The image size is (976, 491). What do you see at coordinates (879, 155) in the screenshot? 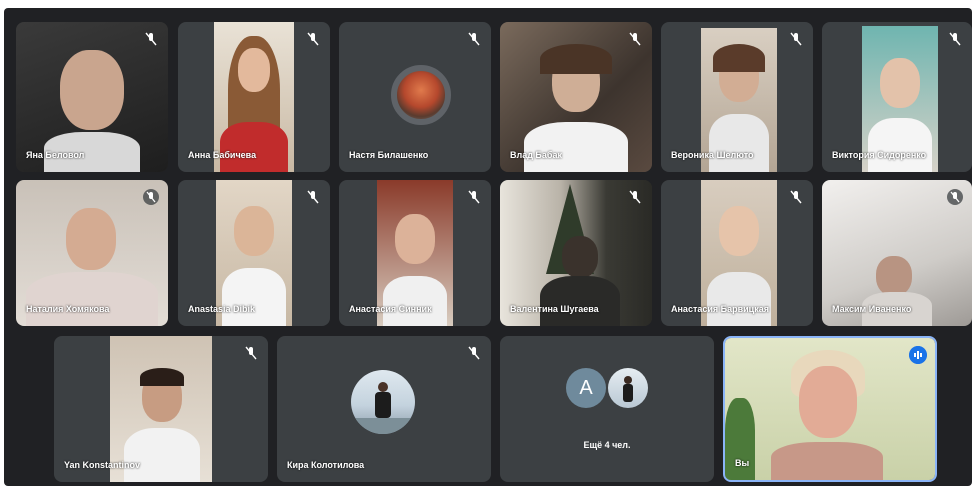
I see `participant-name: Виктория Сидоренко` at bounding box center [879, 155].